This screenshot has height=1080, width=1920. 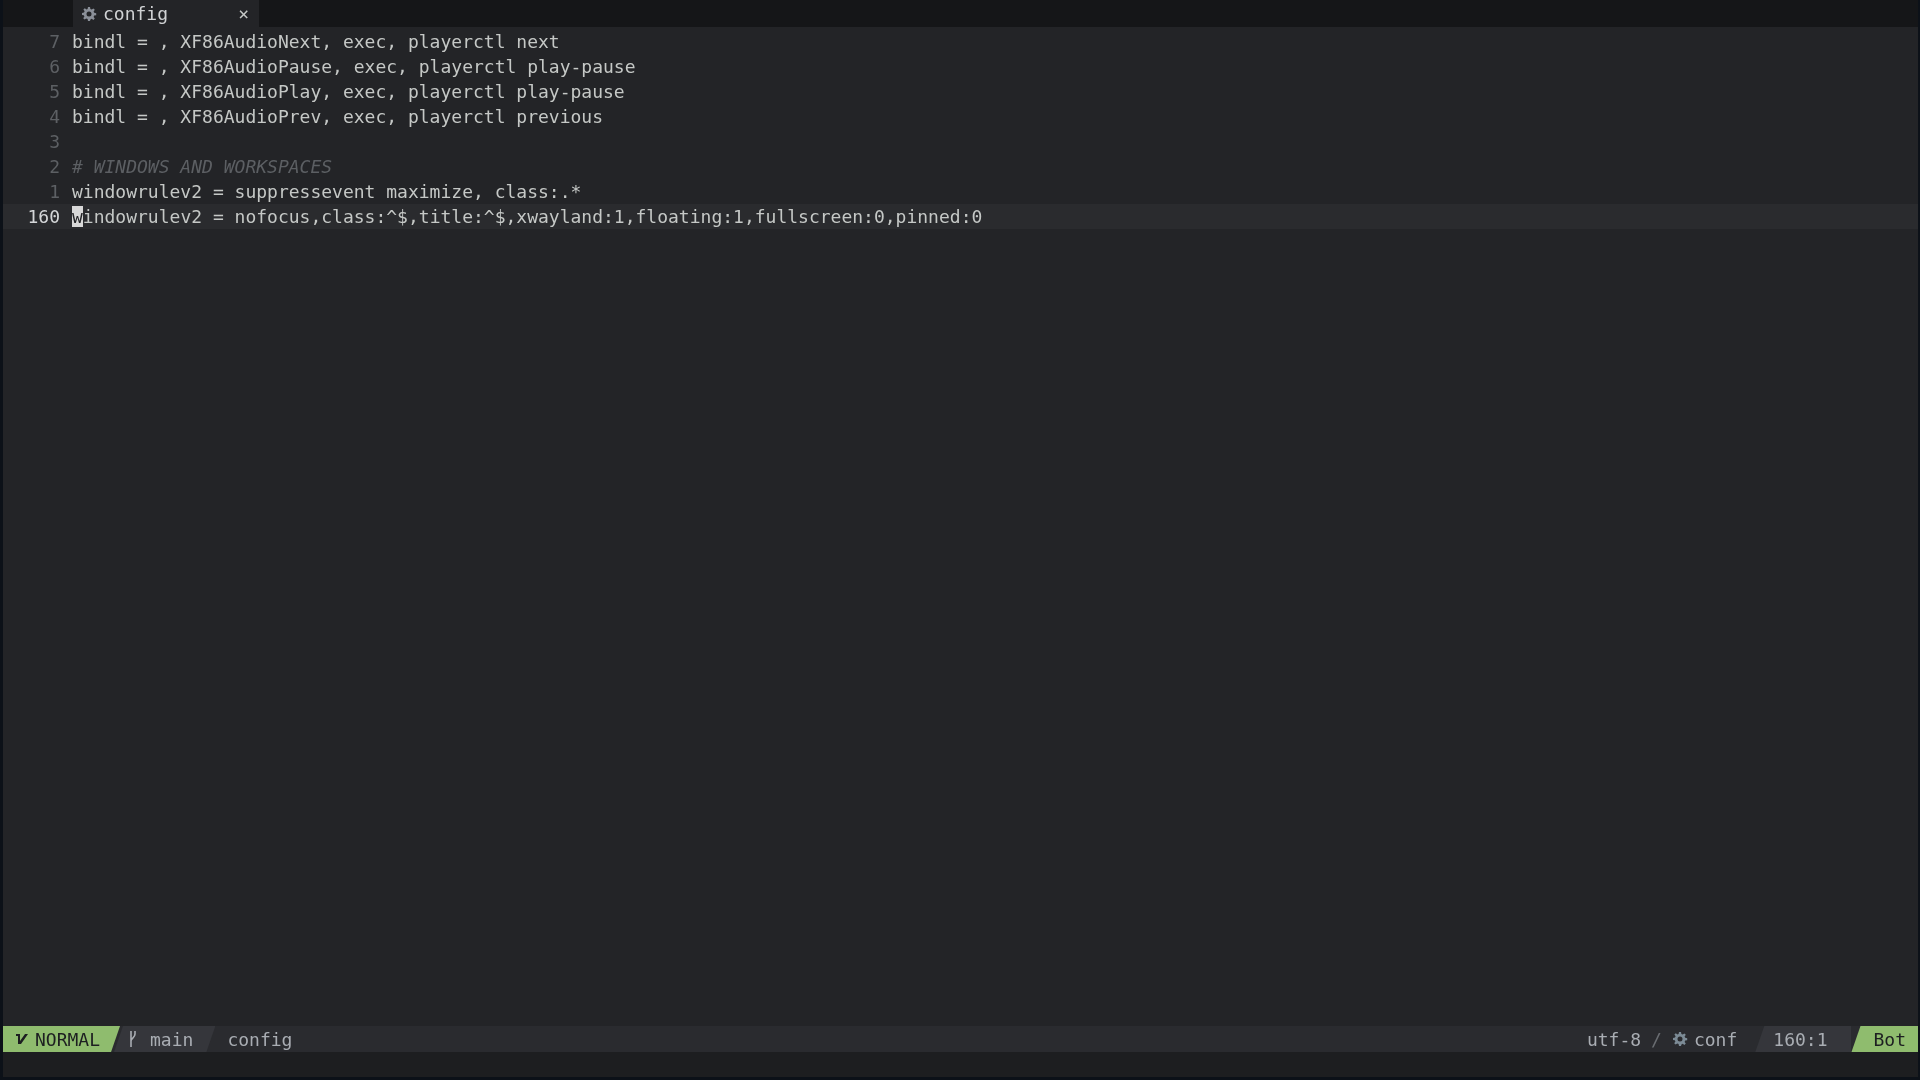 What do you see at coordinates (337, 116) in the screenshot?
I see `code-line: bindl = , XF86AudioPrev, exec, playerctl previous` at bounding box center [337, 116].